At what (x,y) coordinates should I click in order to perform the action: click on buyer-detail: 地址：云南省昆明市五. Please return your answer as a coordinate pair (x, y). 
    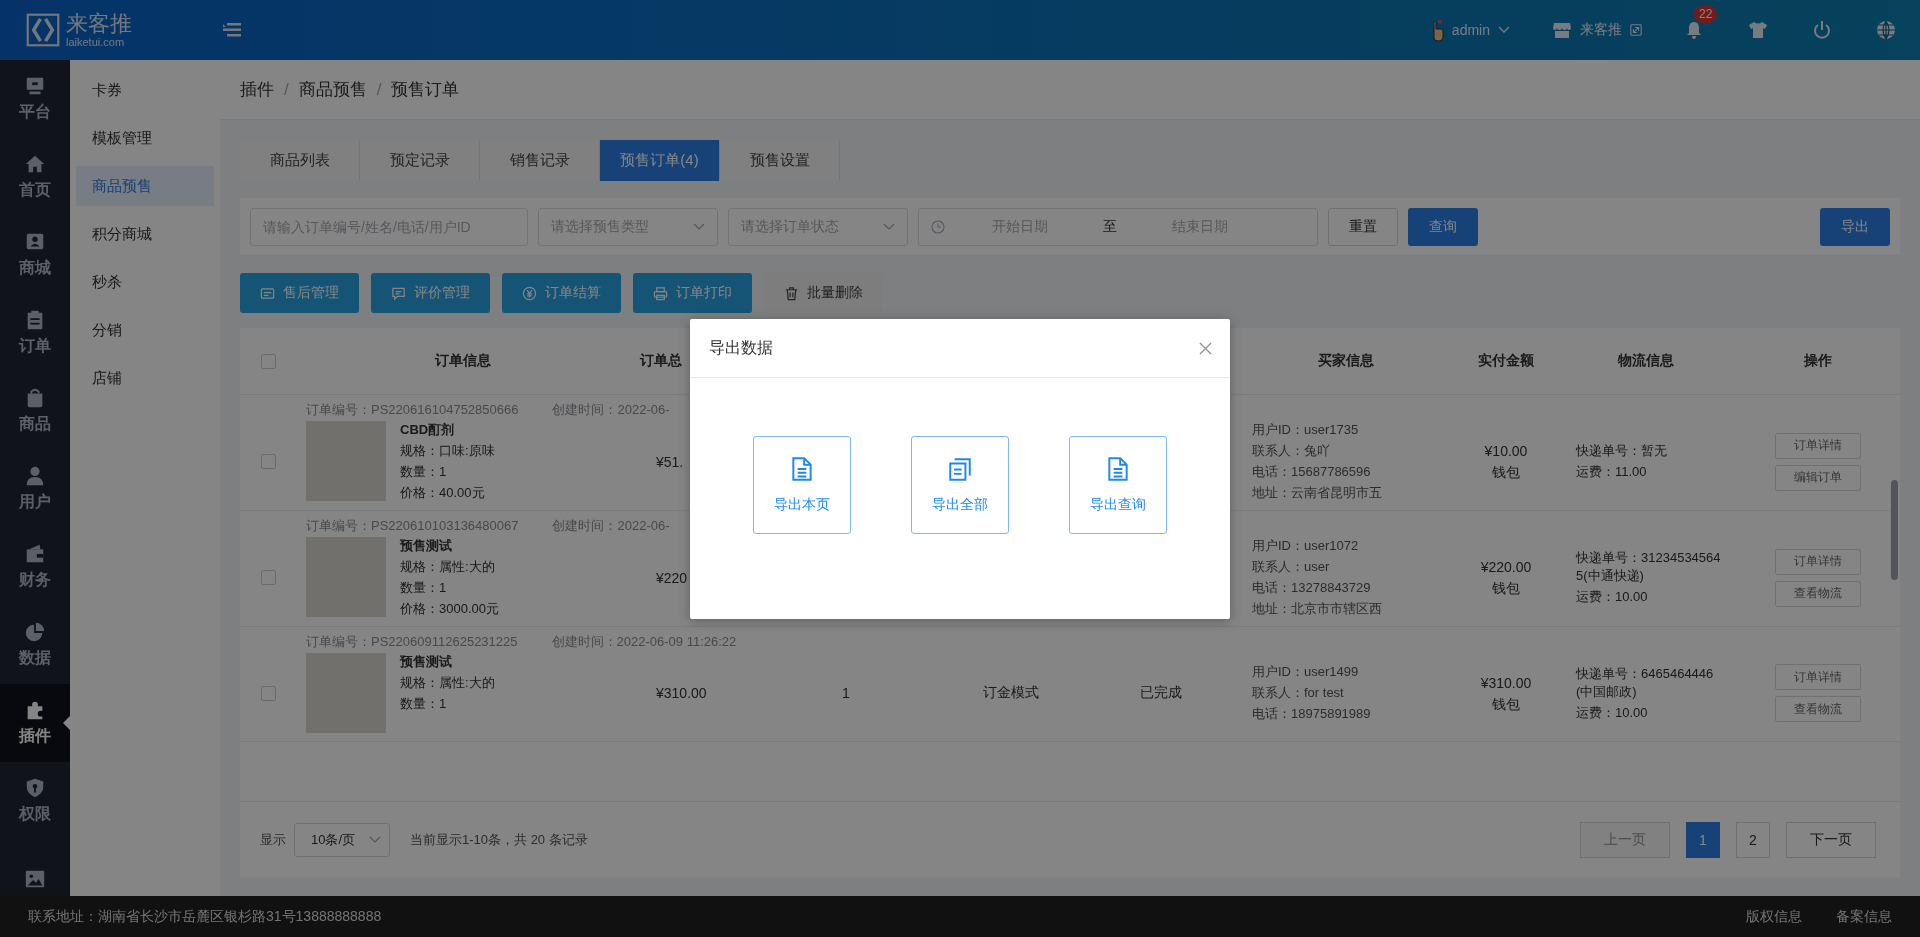
    Looking at the image, I should click on (1317, 493).